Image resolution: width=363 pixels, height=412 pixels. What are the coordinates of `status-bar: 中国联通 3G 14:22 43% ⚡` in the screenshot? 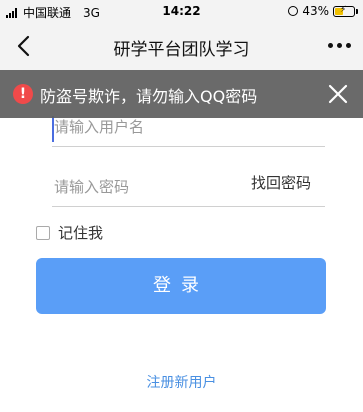 It's located at (181, 11).